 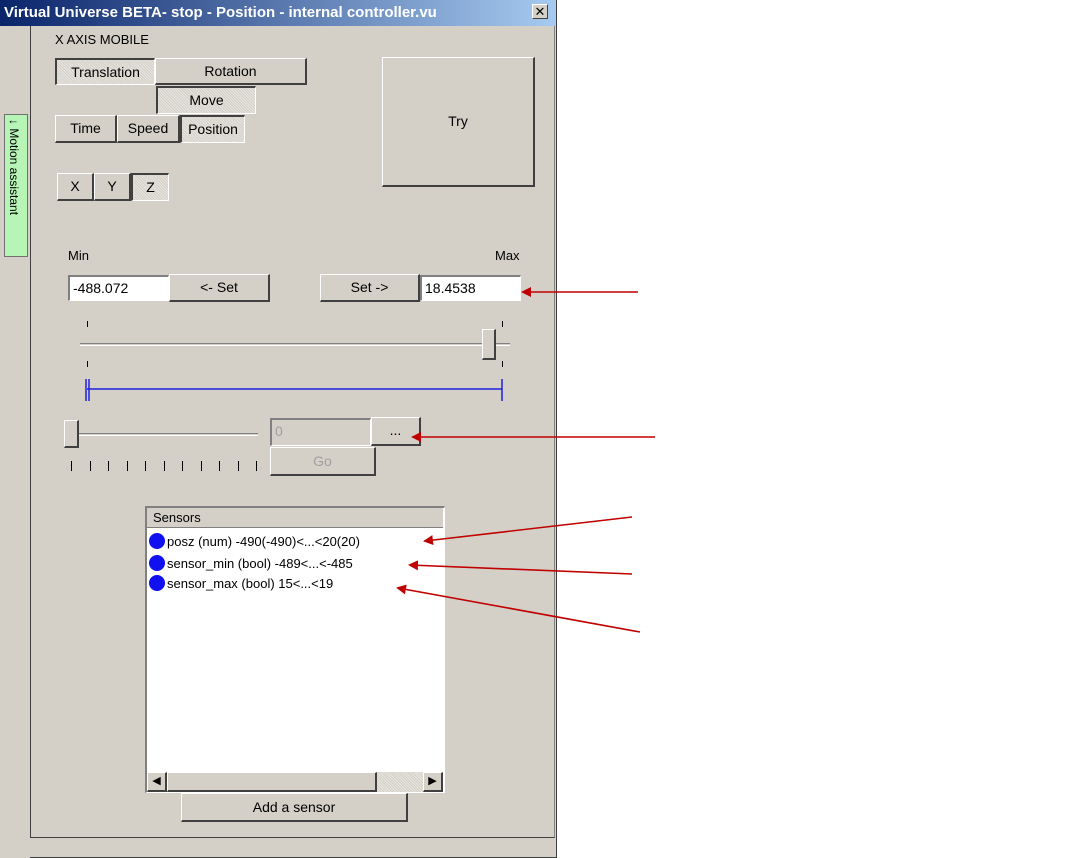 What do you see at coordinates (518, 608) in the screenshot?
I see `arrow-to-sensor-max` at bounding box center [518, 608].